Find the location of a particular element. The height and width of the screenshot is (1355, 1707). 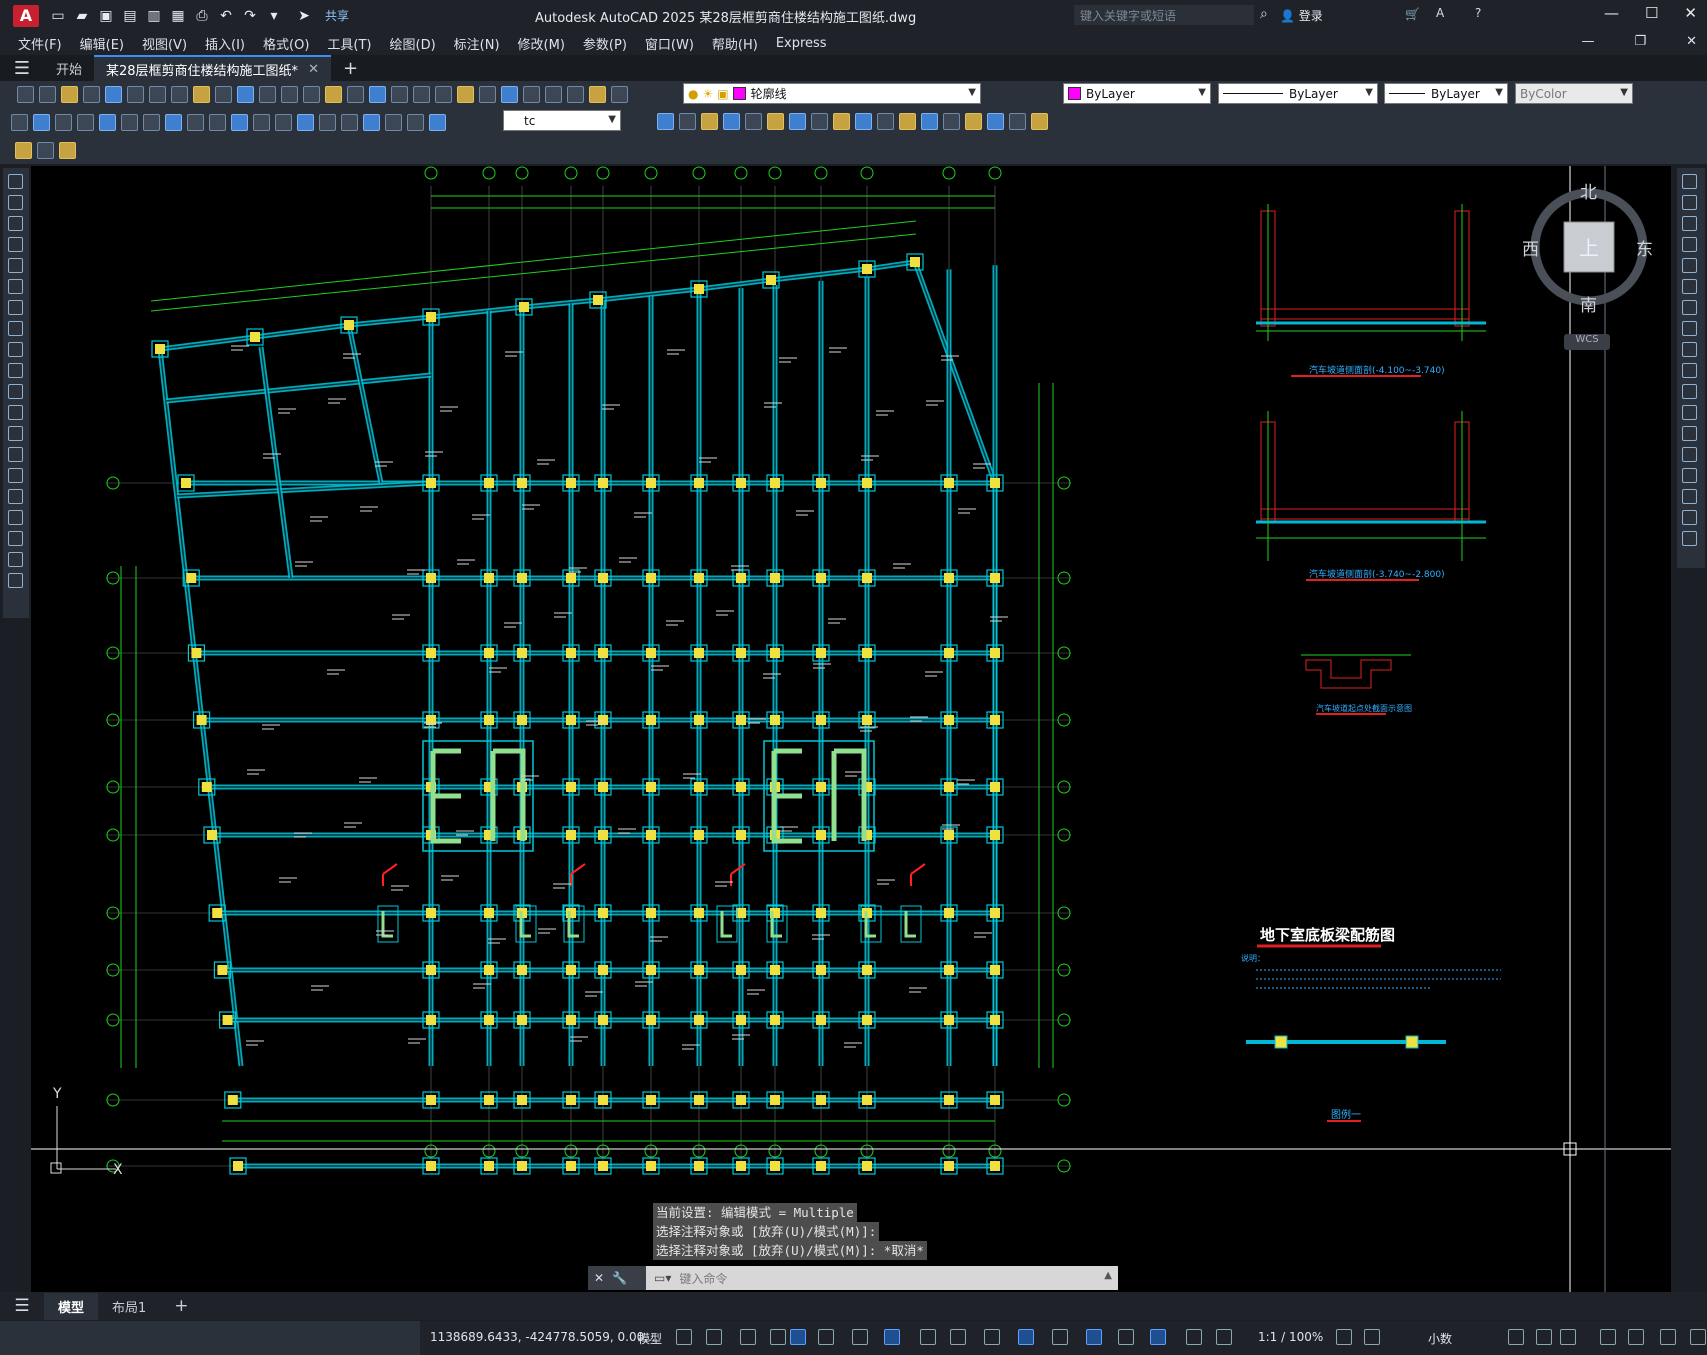

menu-dimension: 标注(N) is located at coordinates (477, 43).